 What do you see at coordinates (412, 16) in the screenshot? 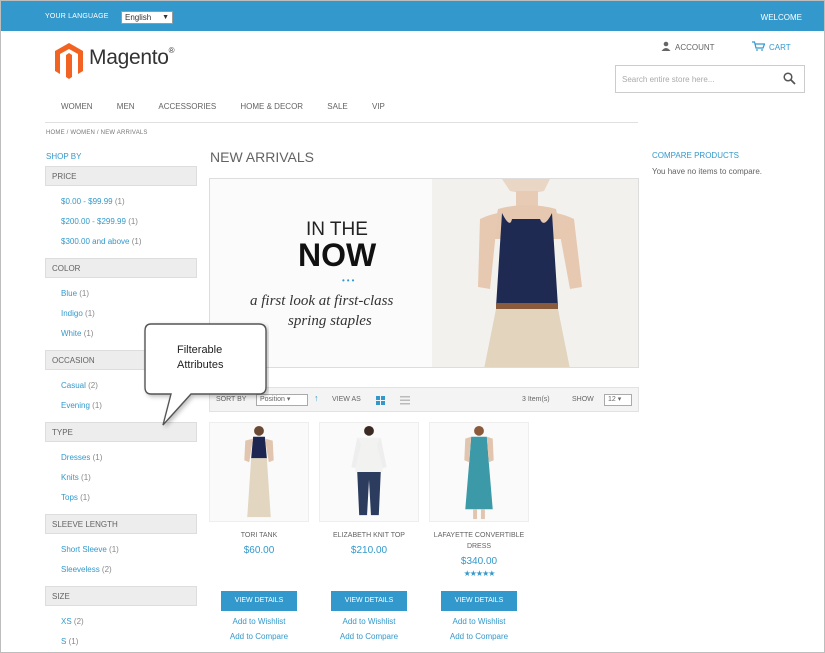
I see `top-bar: YOUR LANGUAGE English ▼ WELCOME` at bounding box center [412, 16].